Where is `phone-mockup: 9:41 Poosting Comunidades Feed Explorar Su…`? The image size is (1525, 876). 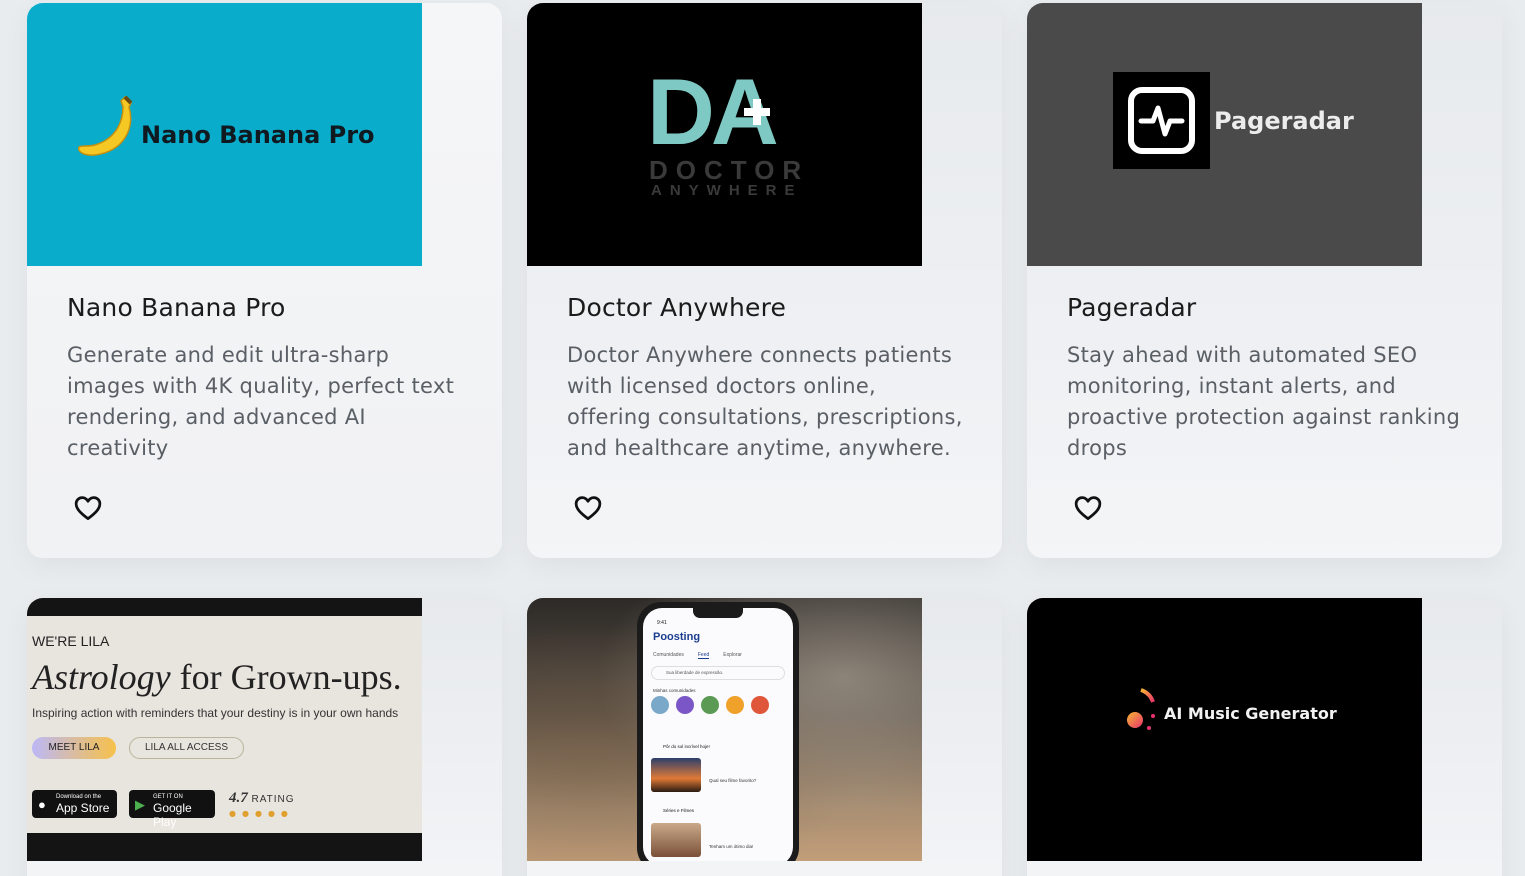
phone-mockup: 9:41 Poosting Comunidades Feed Explorar Su… is located at coordinates (718, 731).